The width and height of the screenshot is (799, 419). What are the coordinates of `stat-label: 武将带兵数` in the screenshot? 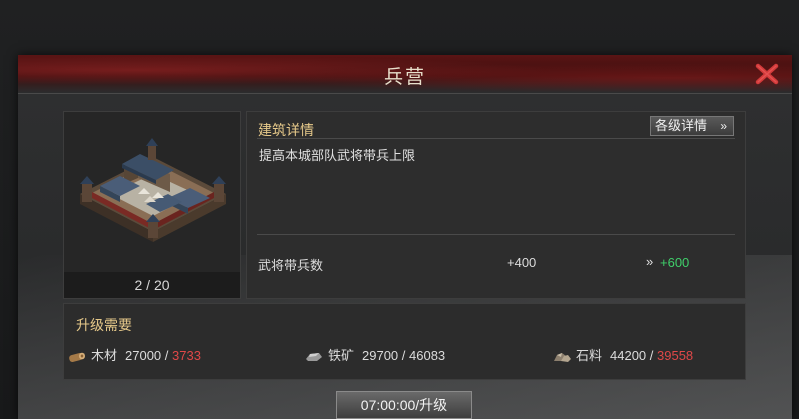 It's located at (291, 265).